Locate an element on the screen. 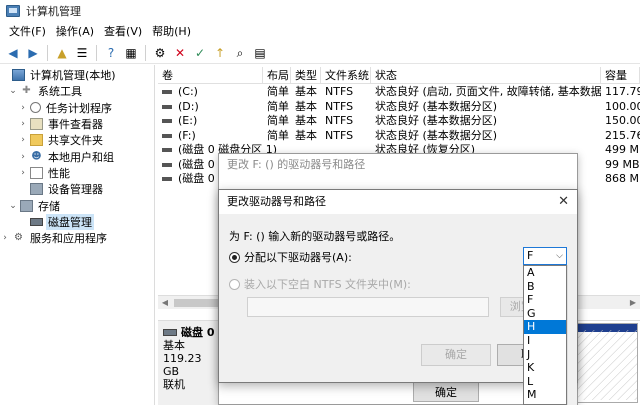  import-icon: ↑ is located at coordinates (220, 53).